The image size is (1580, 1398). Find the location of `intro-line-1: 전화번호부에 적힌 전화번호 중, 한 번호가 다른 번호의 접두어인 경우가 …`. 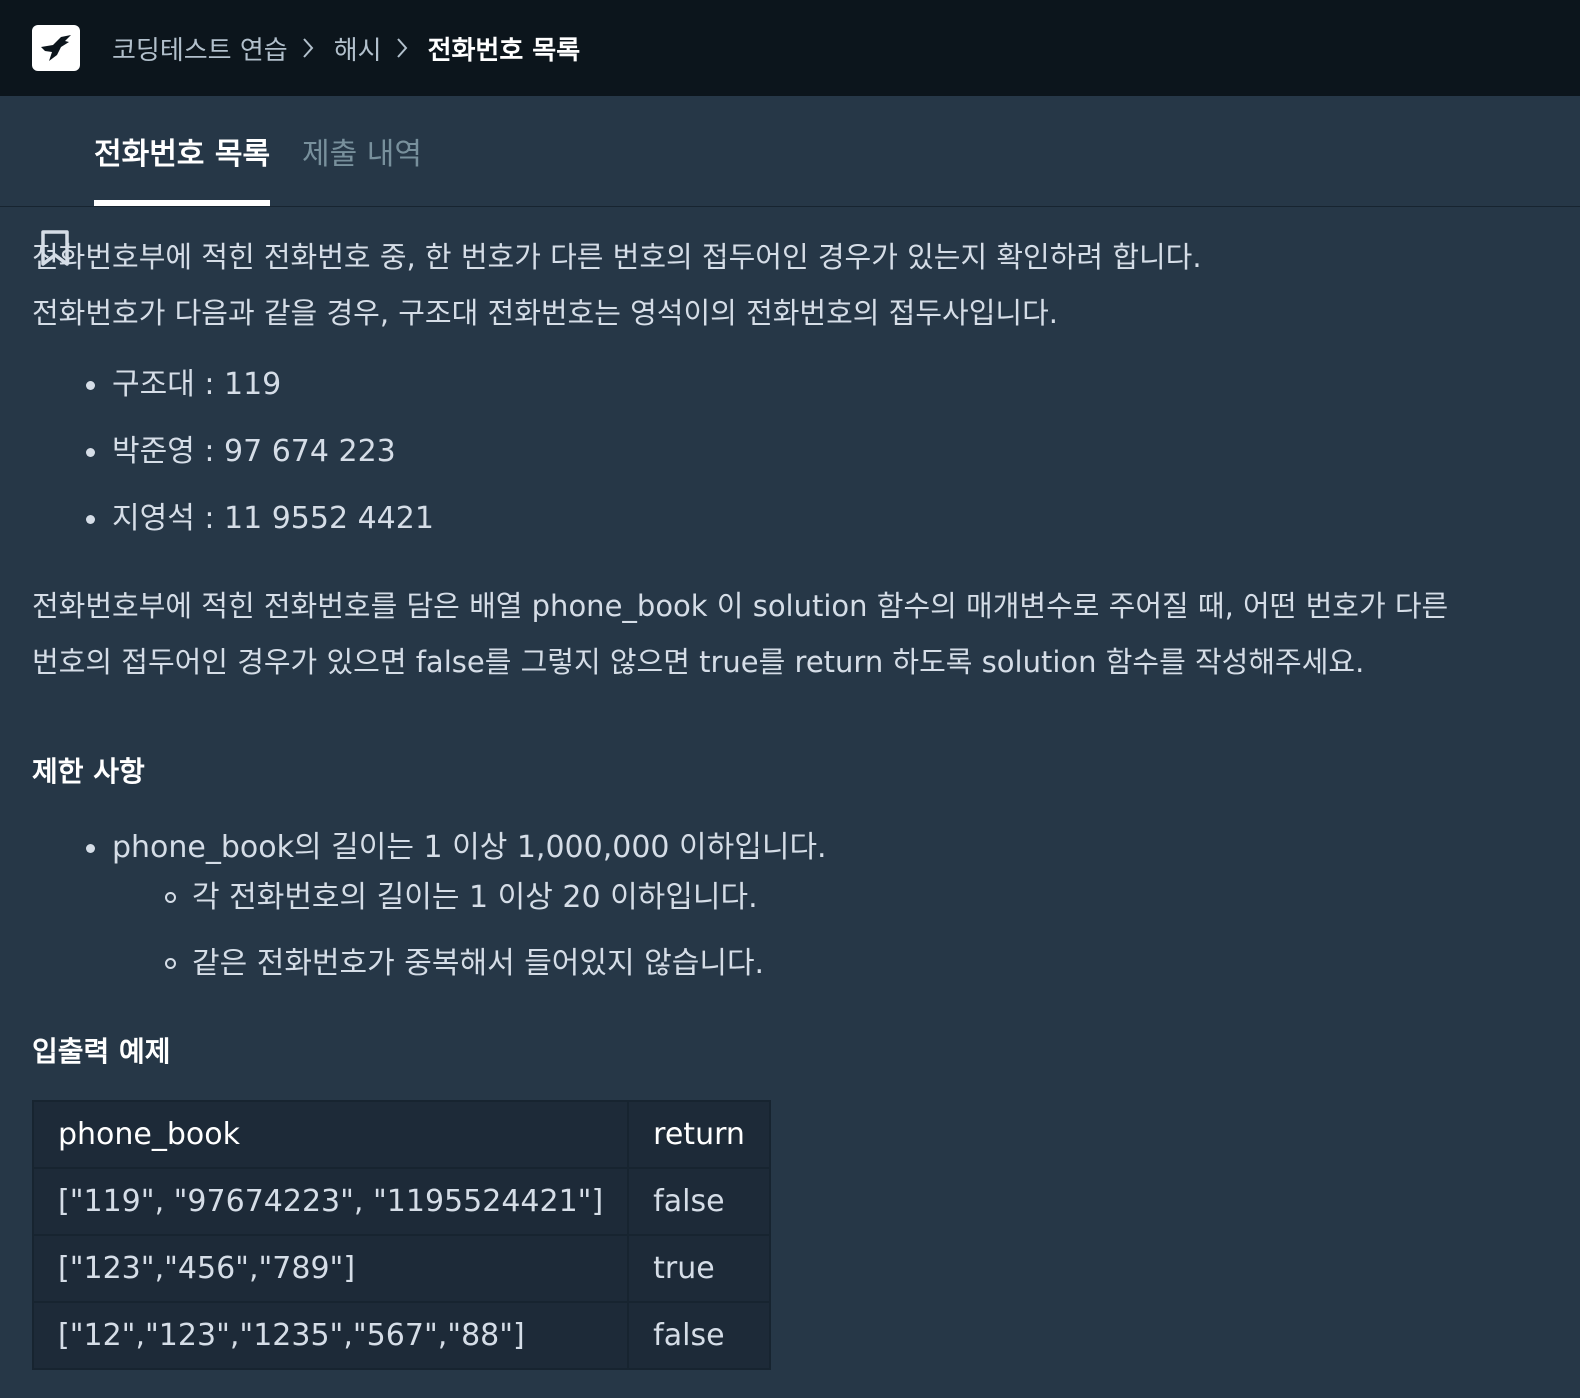

intro-line-1: 전화번호부에 적힌 전화번호 중, 한 번호가 다른 번호의 접두어인 경우가 … is located at coordinates (617, 257).